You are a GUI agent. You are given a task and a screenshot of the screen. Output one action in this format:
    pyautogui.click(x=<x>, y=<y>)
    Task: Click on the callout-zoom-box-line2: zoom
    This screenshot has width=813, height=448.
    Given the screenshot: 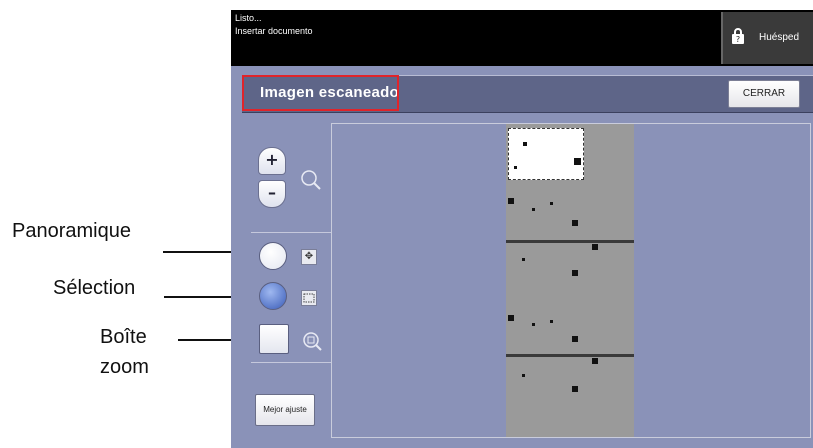 What is the action you would take?
    pyautogui.click(x=124, y=367)
    